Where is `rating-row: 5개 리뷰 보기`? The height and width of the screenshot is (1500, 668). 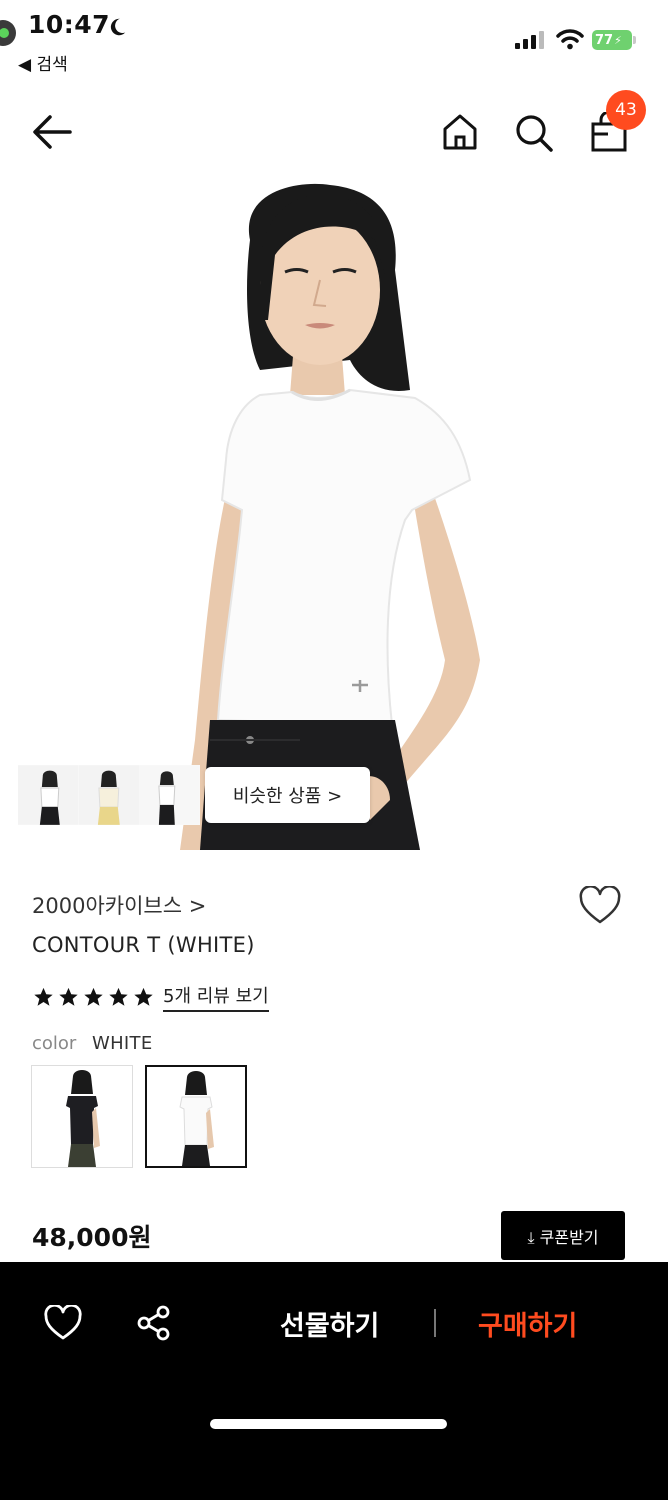
rating-row: 5개 리뷰 보기 is located at coordinates (150, 997).